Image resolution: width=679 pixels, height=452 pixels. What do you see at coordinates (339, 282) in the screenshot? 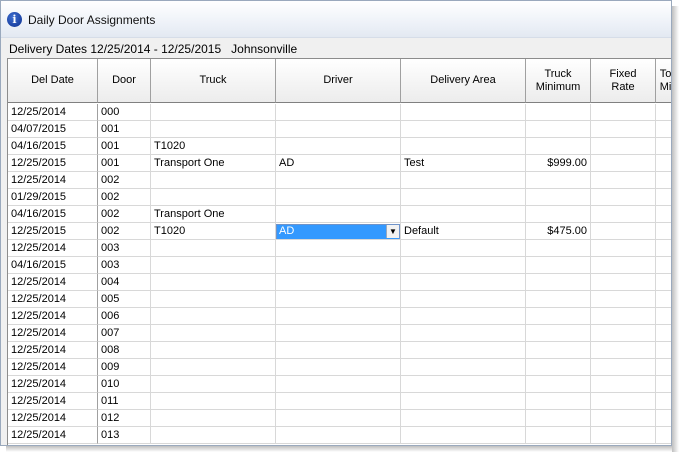
I see `table-row: 12/25/2014 004` at bounding box center [339, 282].